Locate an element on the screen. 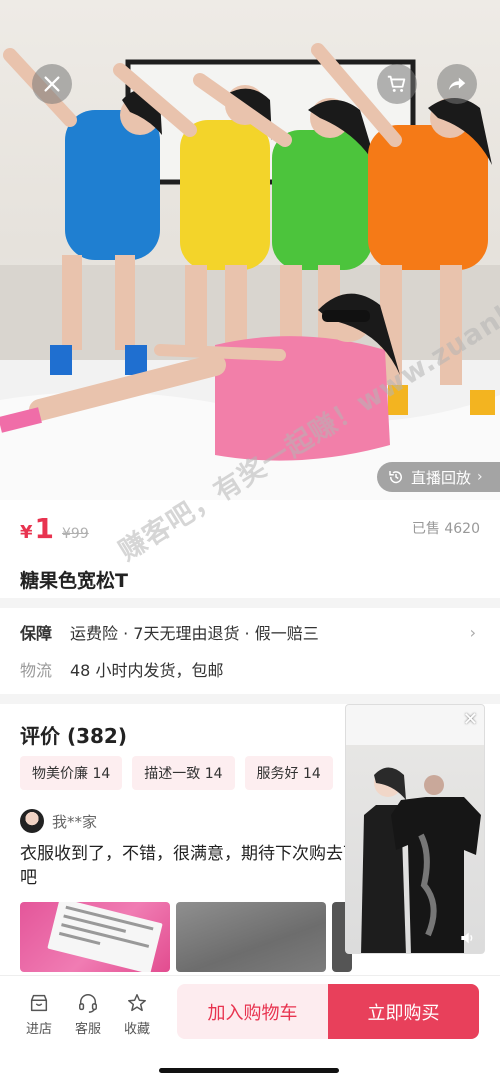  close-icon is located at coordinates (52, 84).